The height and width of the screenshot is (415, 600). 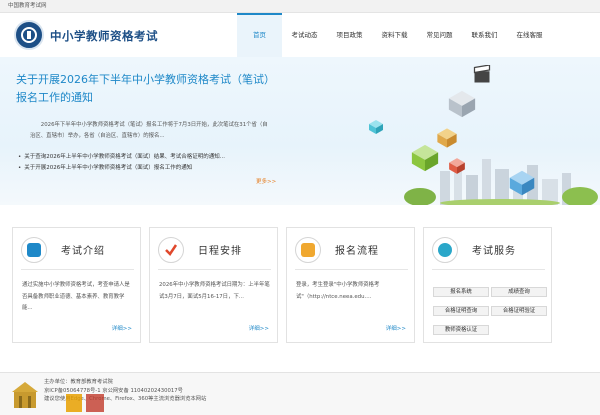 I want to click on top-bar: 中国教育考试网, so click(x=300, y=6).